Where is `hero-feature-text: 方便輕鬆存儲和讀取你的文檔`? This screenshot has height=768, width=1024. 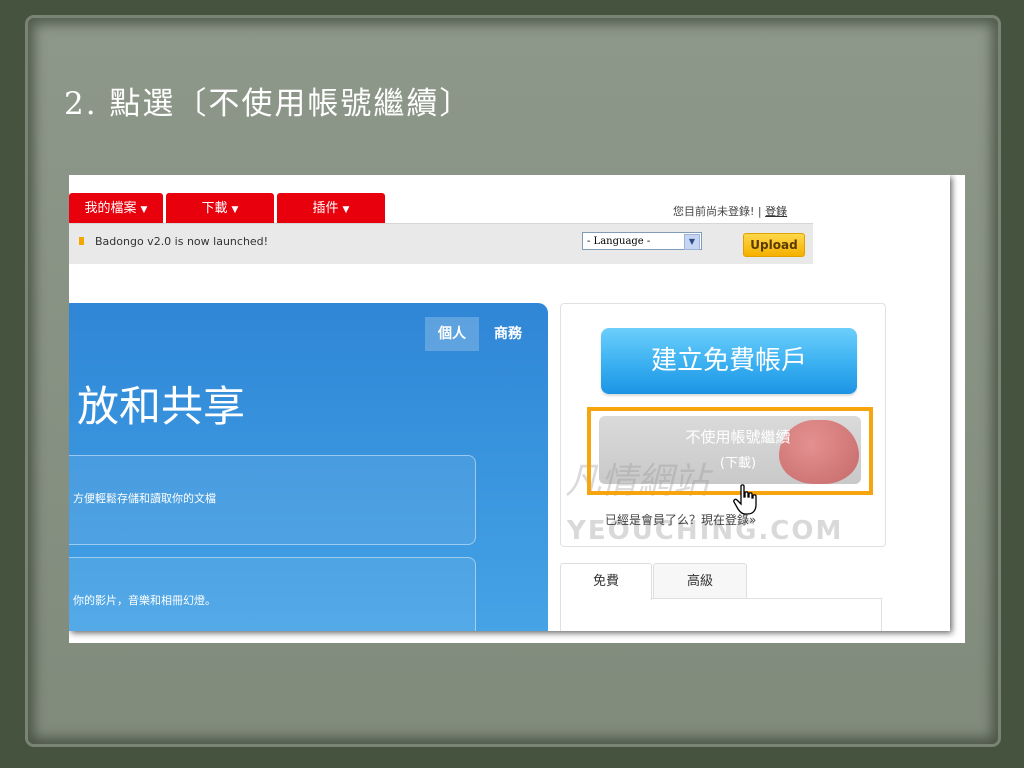
hero-feature-text: 方便輕鬆存儲和讀取你的文檔 is located at coordinates (144, 498).